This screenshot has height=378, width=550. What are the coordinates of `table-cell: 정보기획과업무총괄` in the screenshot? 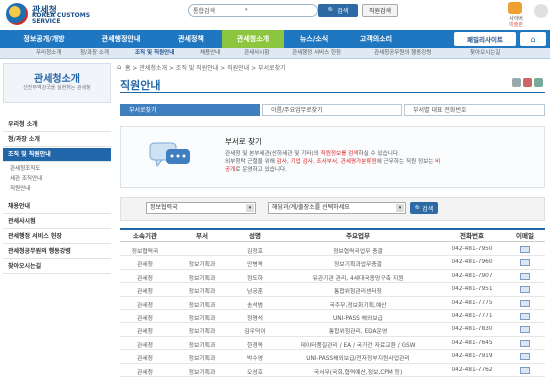 It's located at (358, 265).